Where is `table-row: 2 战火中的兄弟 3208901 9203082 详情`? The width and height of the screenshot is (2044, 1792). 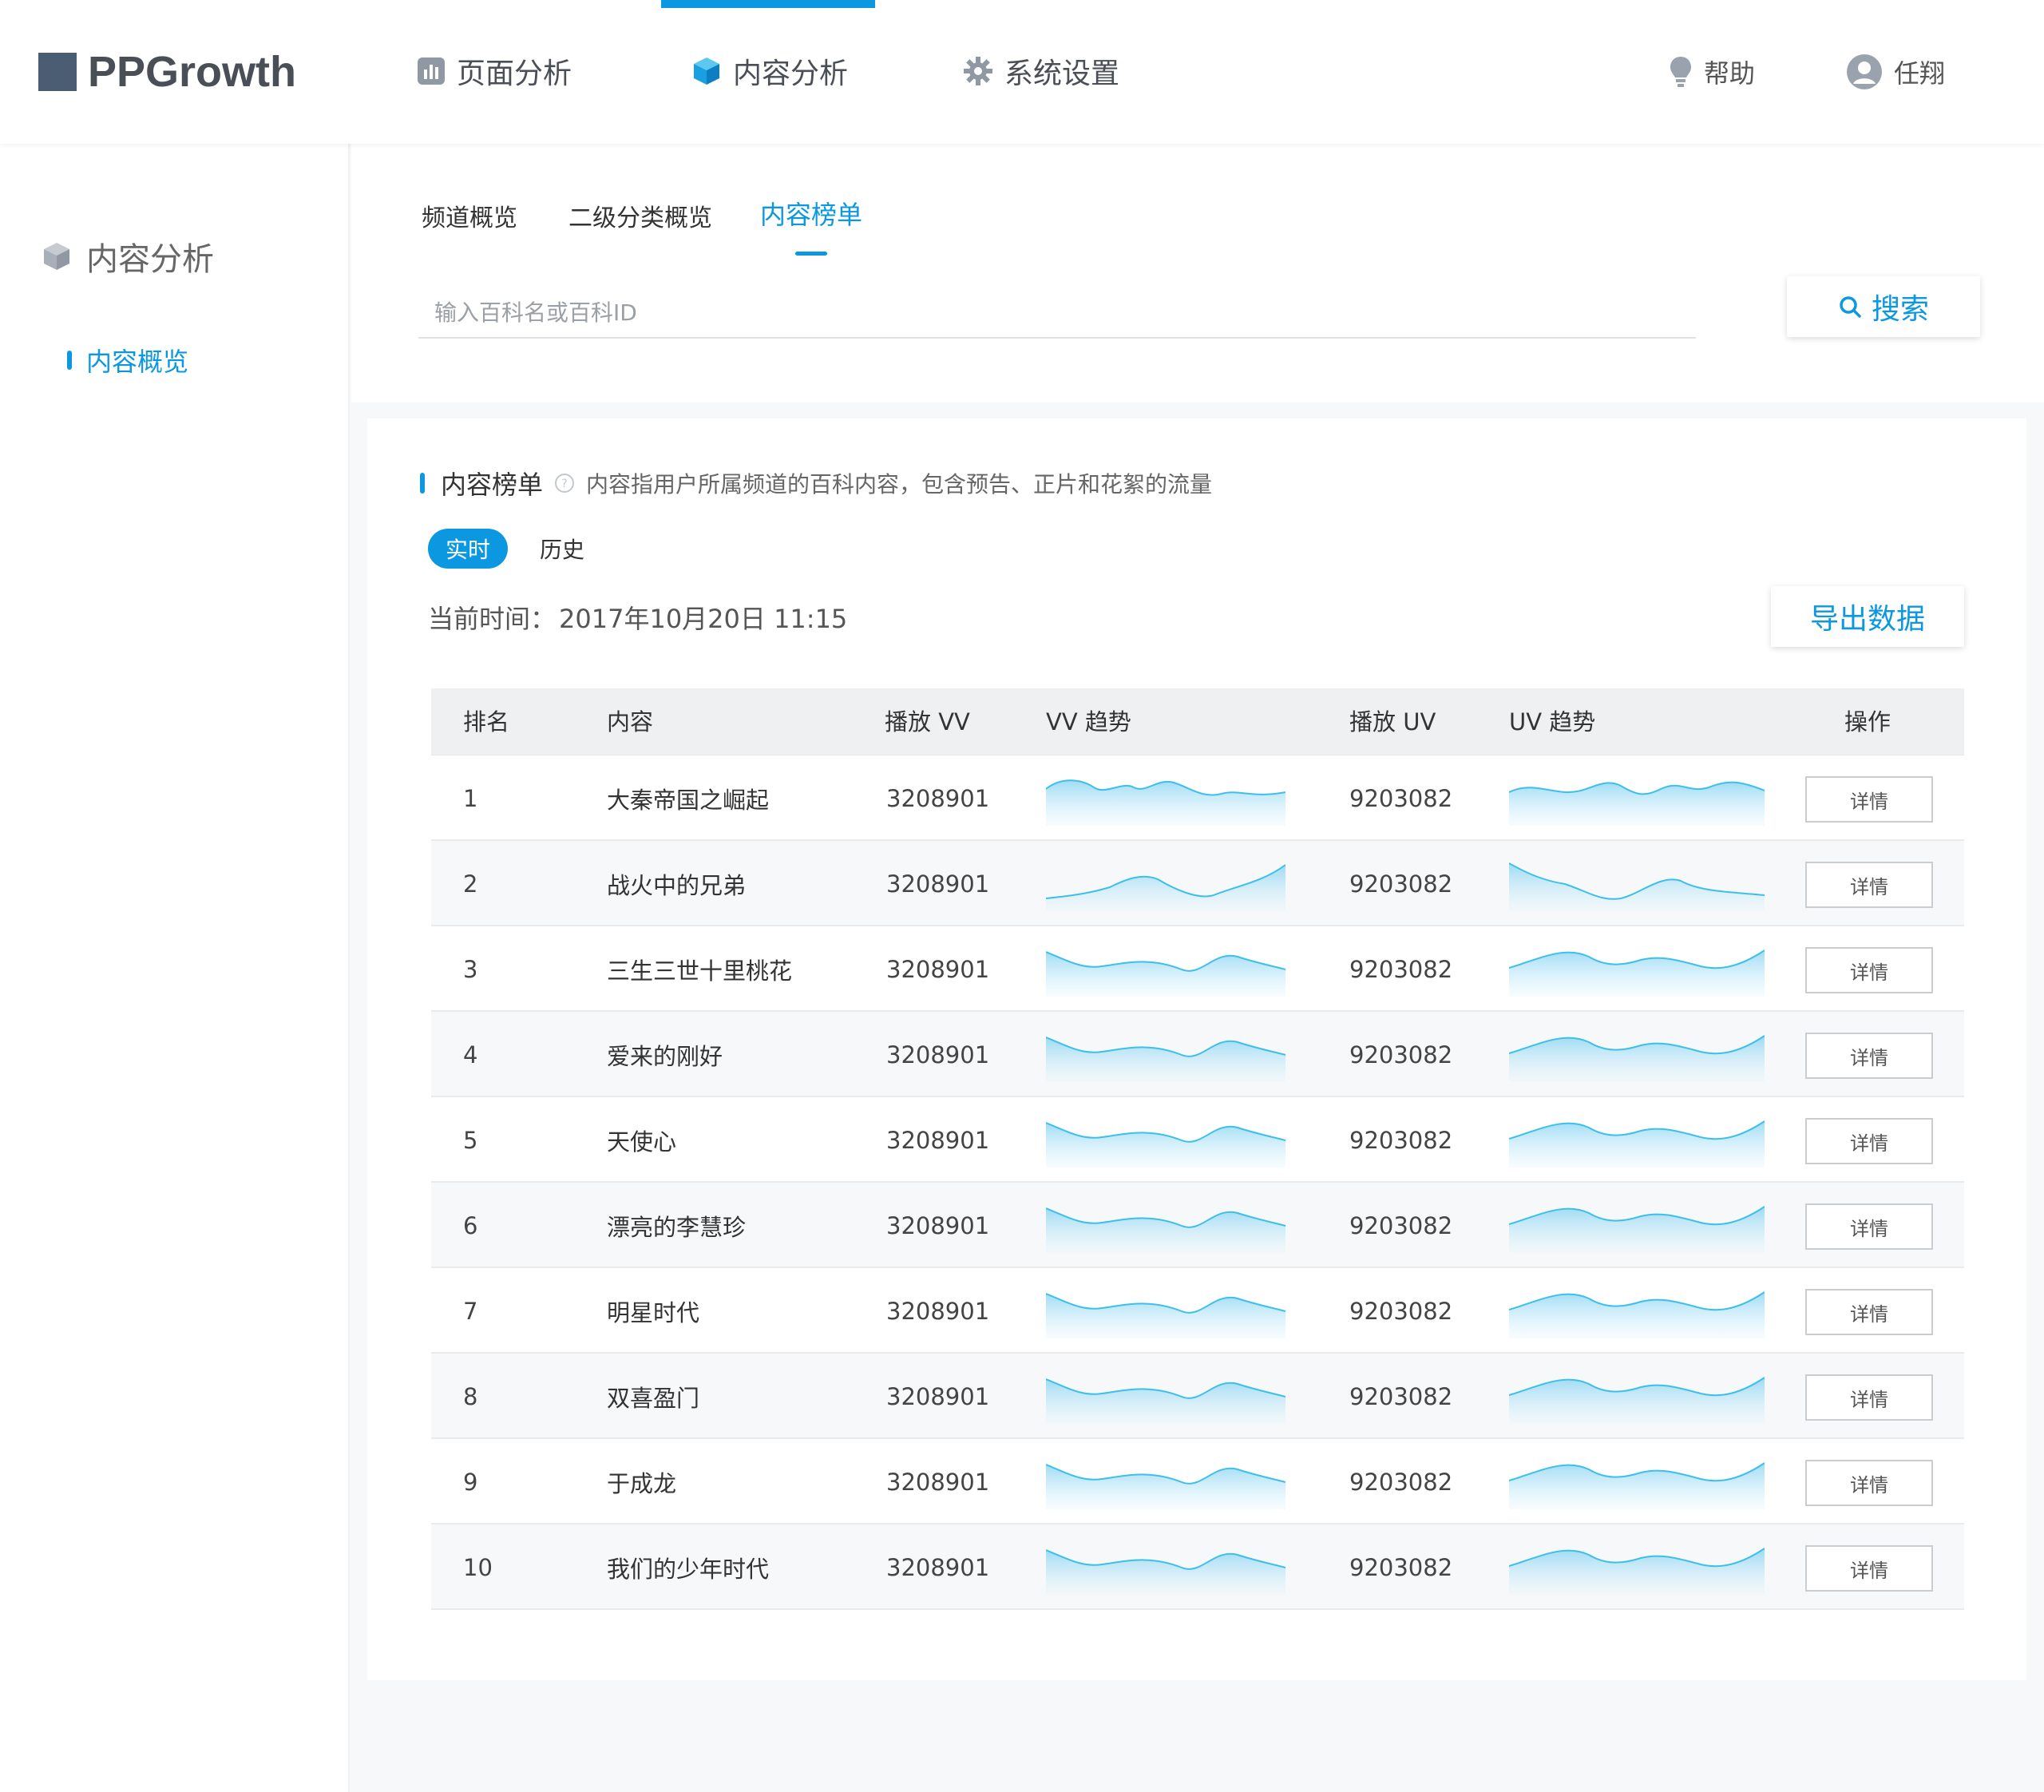
table-row: 2 战火中的兄弟 3208901 9203082 详情 is located at coordinates (1197, 883).